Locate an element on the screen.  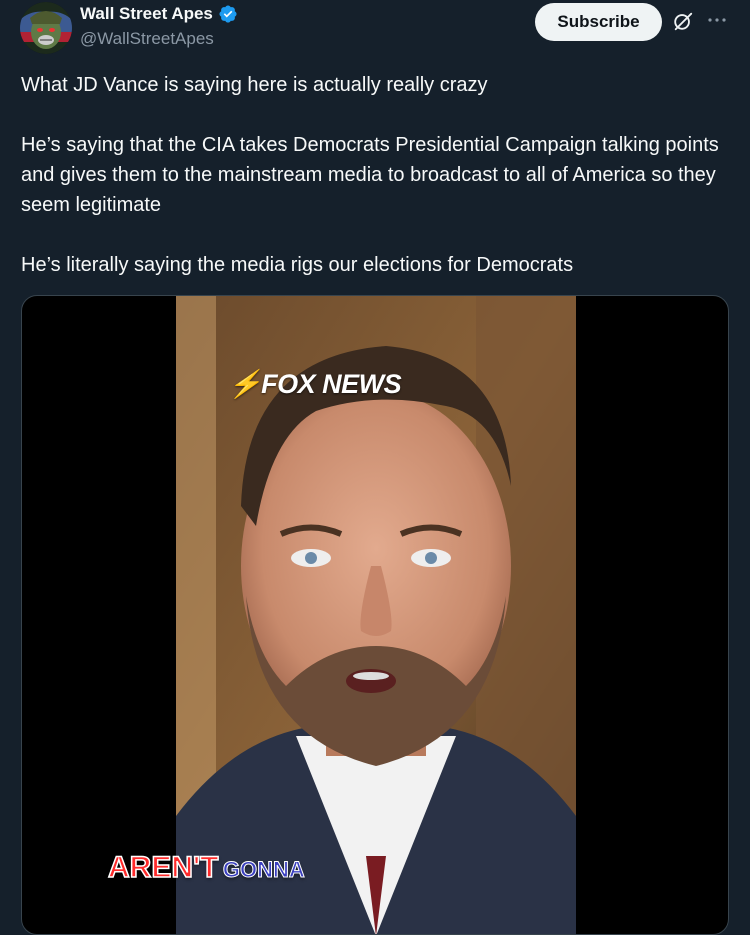
ape-avatar-icon is located at coordinates (46, 28).